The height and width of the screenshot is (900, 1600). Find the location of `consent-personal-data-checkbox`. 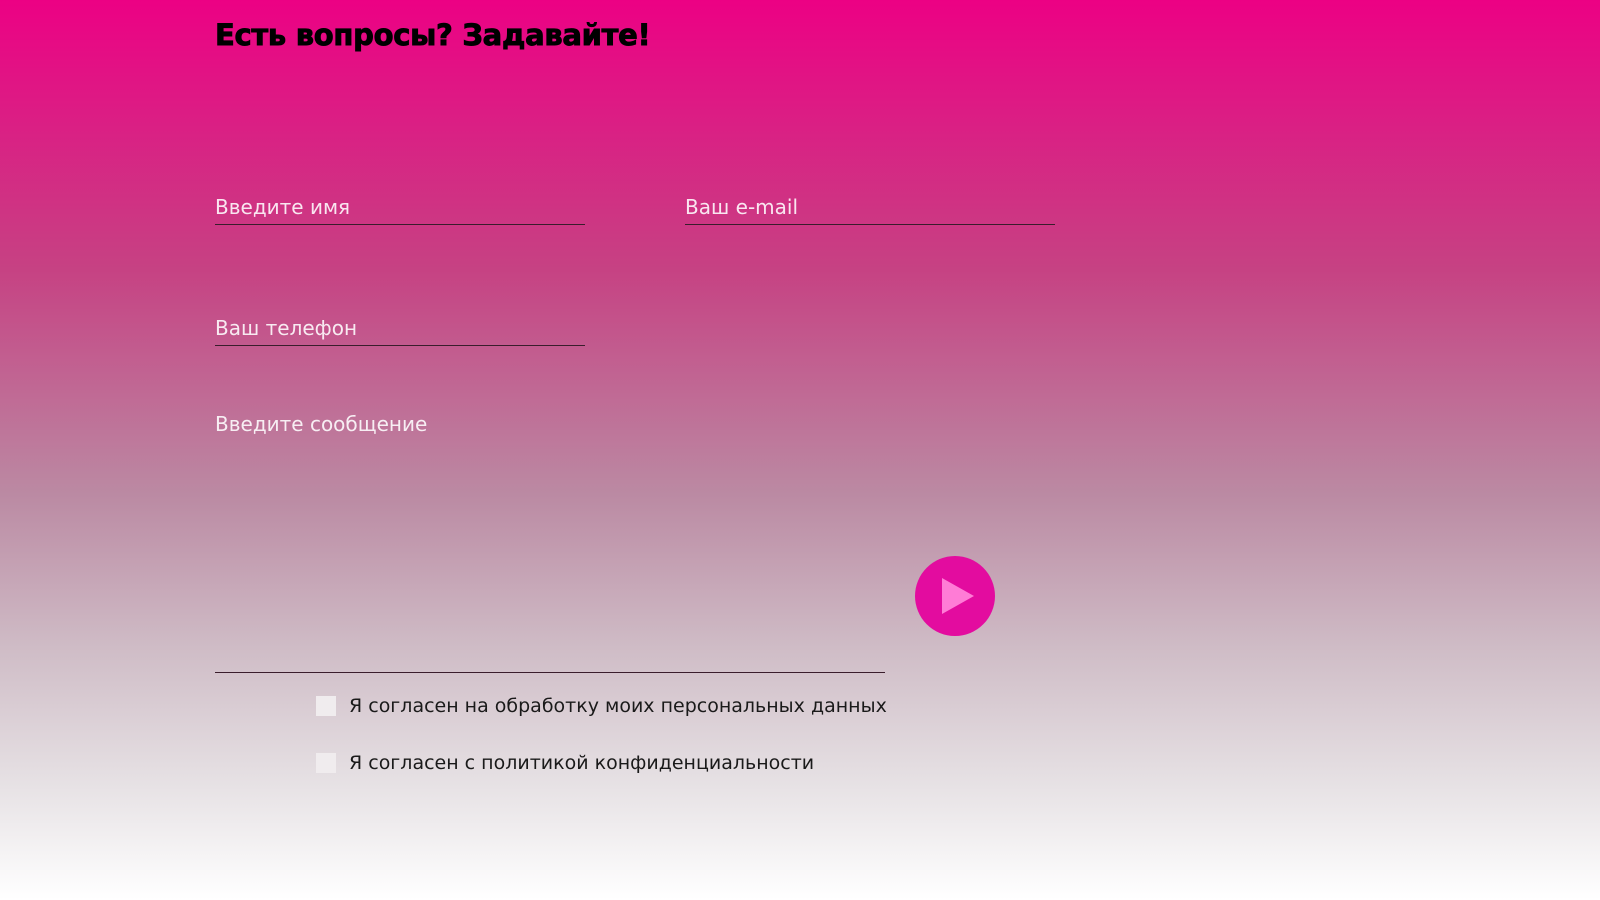

consent-personal-data-checkbox is located at coordinates (326, 706).